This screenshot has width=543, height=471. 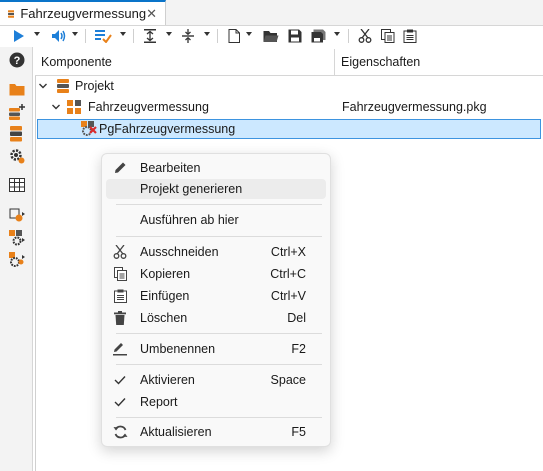 What do you see at coordinates (89, 128) in the screenshot?
I see `program-error-icon` at bounding box center [89, 128].